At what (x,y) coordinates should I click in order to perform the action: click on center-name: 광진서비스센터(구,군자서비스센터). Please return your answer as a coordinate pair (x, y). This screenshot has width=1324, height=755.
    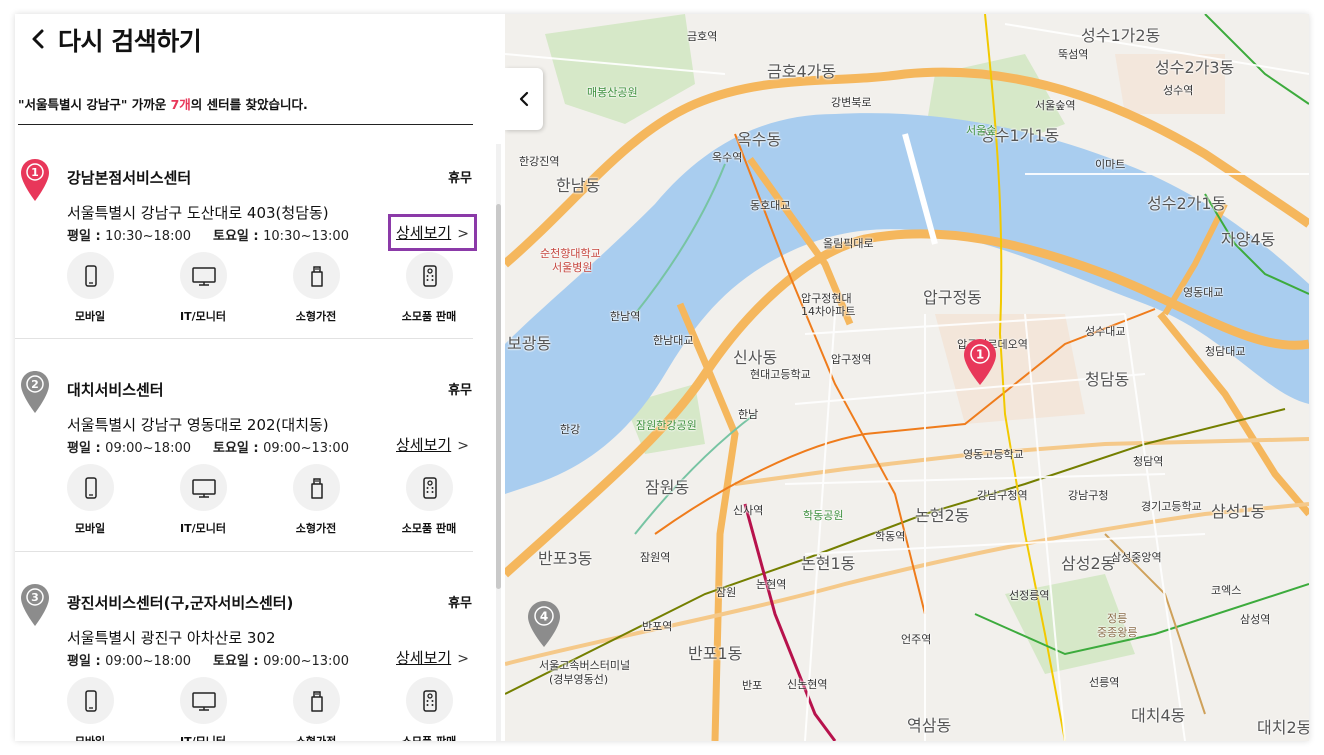
    Looking at the image, I should click on (180, 603).